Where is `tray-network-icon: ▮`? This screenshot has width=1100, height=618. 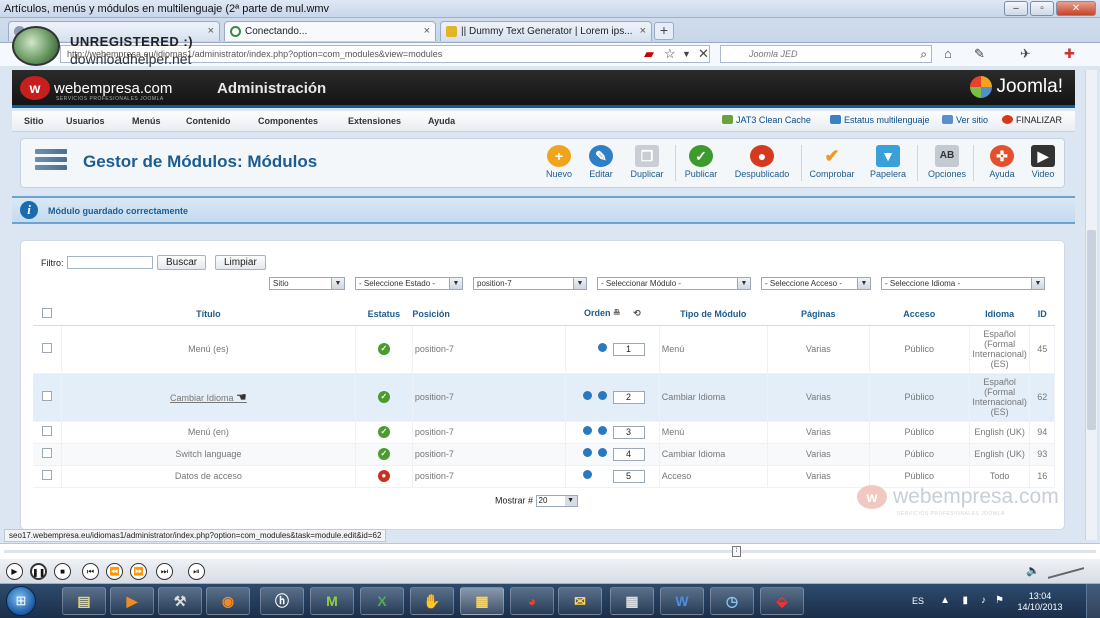
tray-network-icon: ▮ is located at coordinates (965, 600).